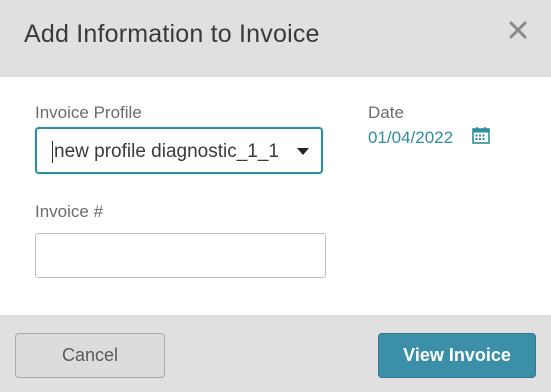 This screenshot has width=551, height=392. I want to click on close-icon, so click(518, 32).